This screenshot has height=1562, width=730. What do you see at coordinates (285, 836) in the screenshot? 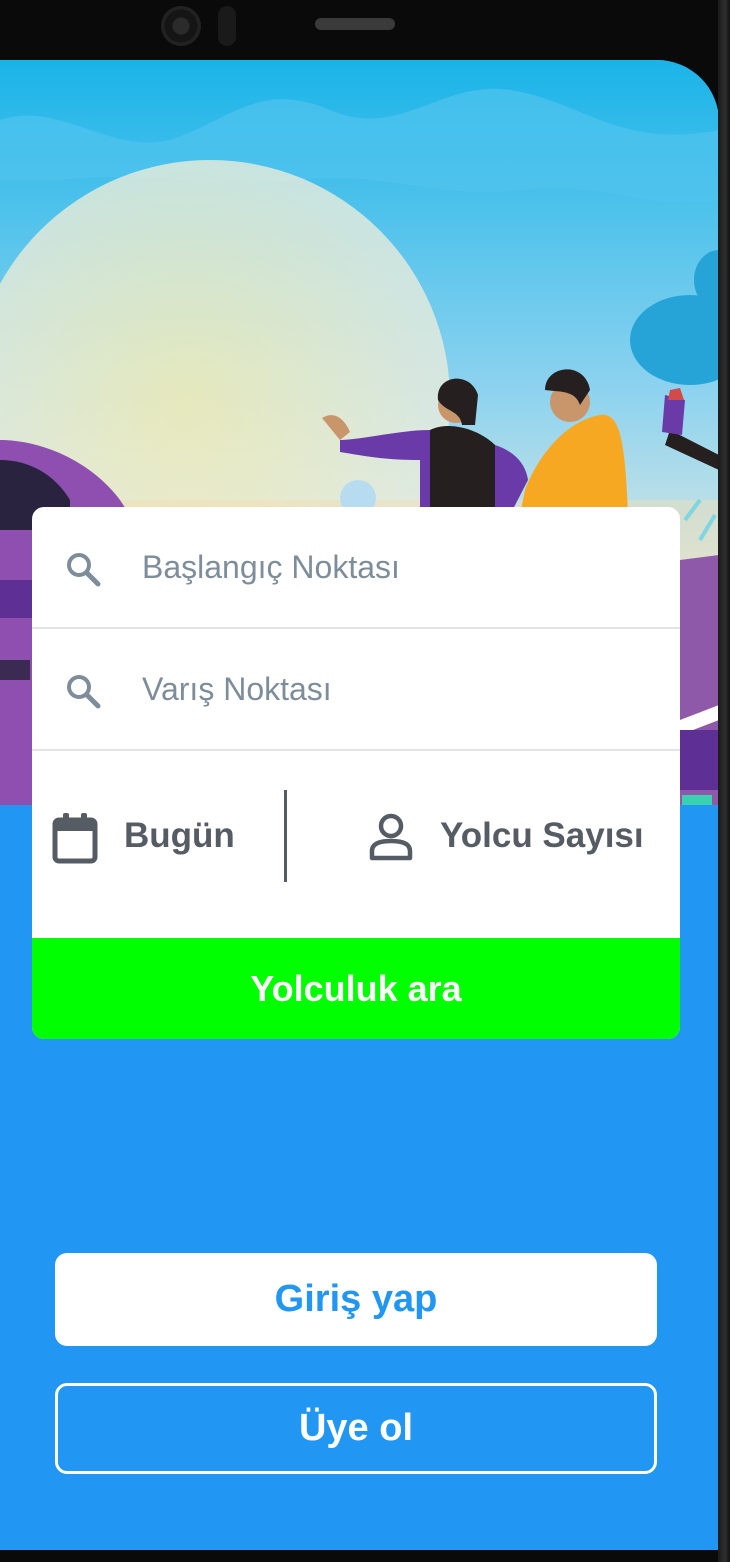
I see `row-divider` at bounding box center [285, 836].